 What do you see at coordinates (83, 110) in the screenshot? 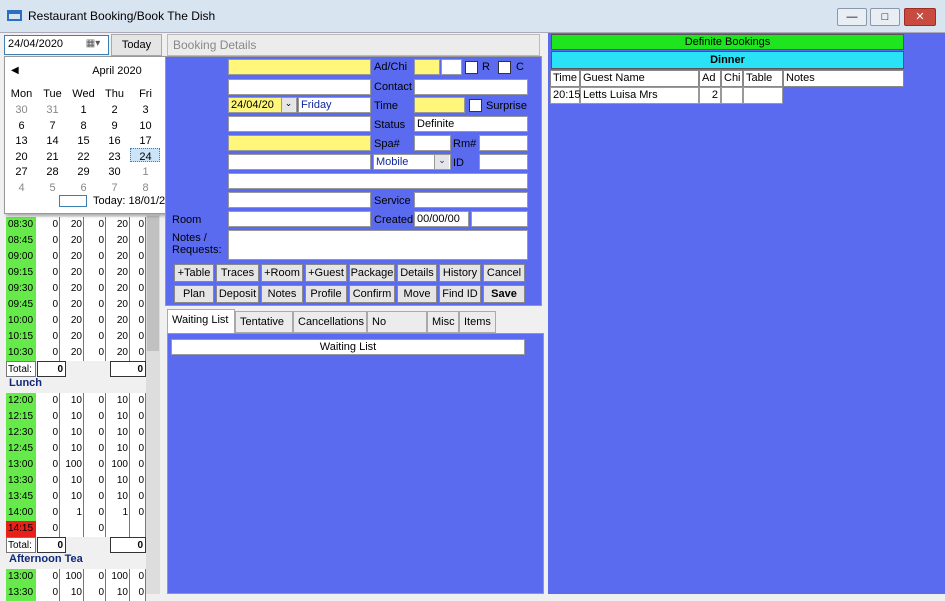
I see `calendar-day: 1` at bounding box center [83, 110].